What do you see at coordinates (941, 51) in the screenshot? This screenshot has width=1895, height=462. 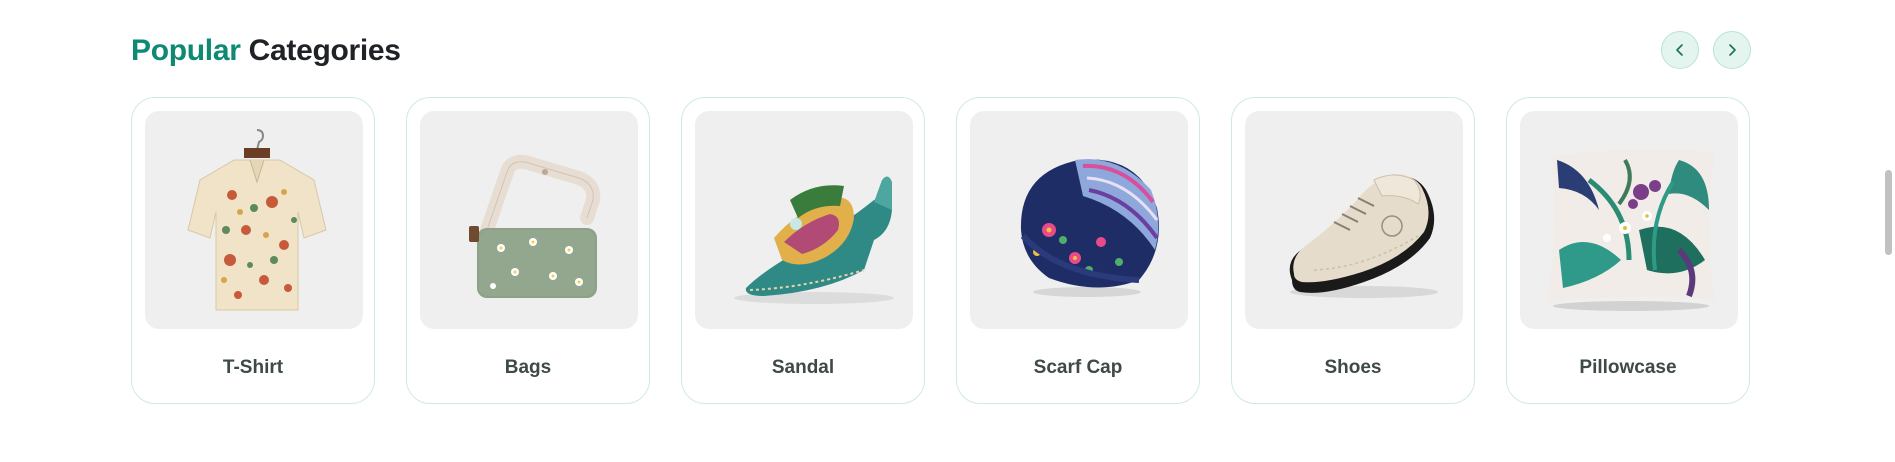 I see `section-header: Popular Categories` at bounding box center [941, 51].